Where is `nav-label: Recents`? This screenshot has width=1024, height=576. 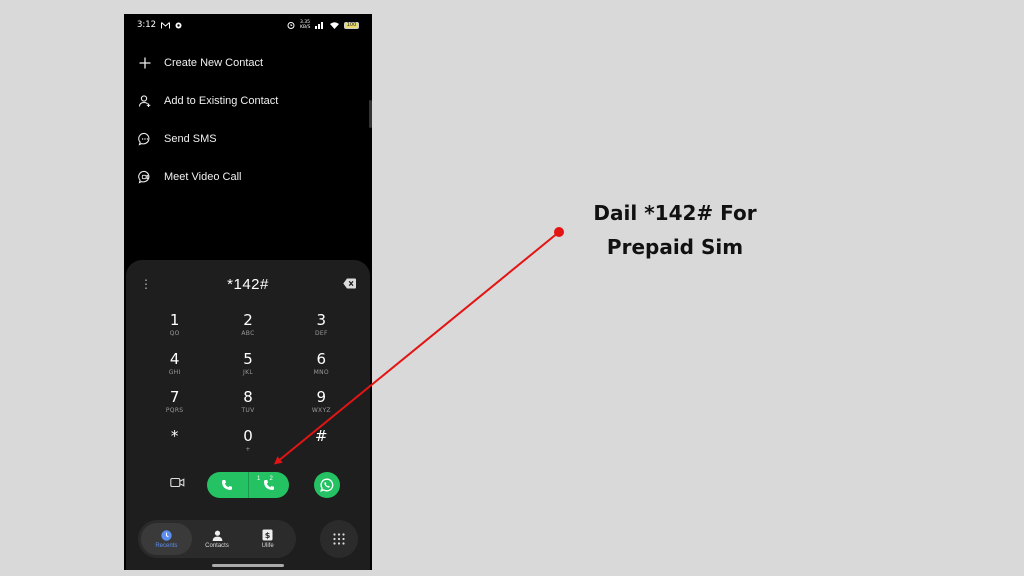 nav-label: Recents is located at coordinates (166, 545).